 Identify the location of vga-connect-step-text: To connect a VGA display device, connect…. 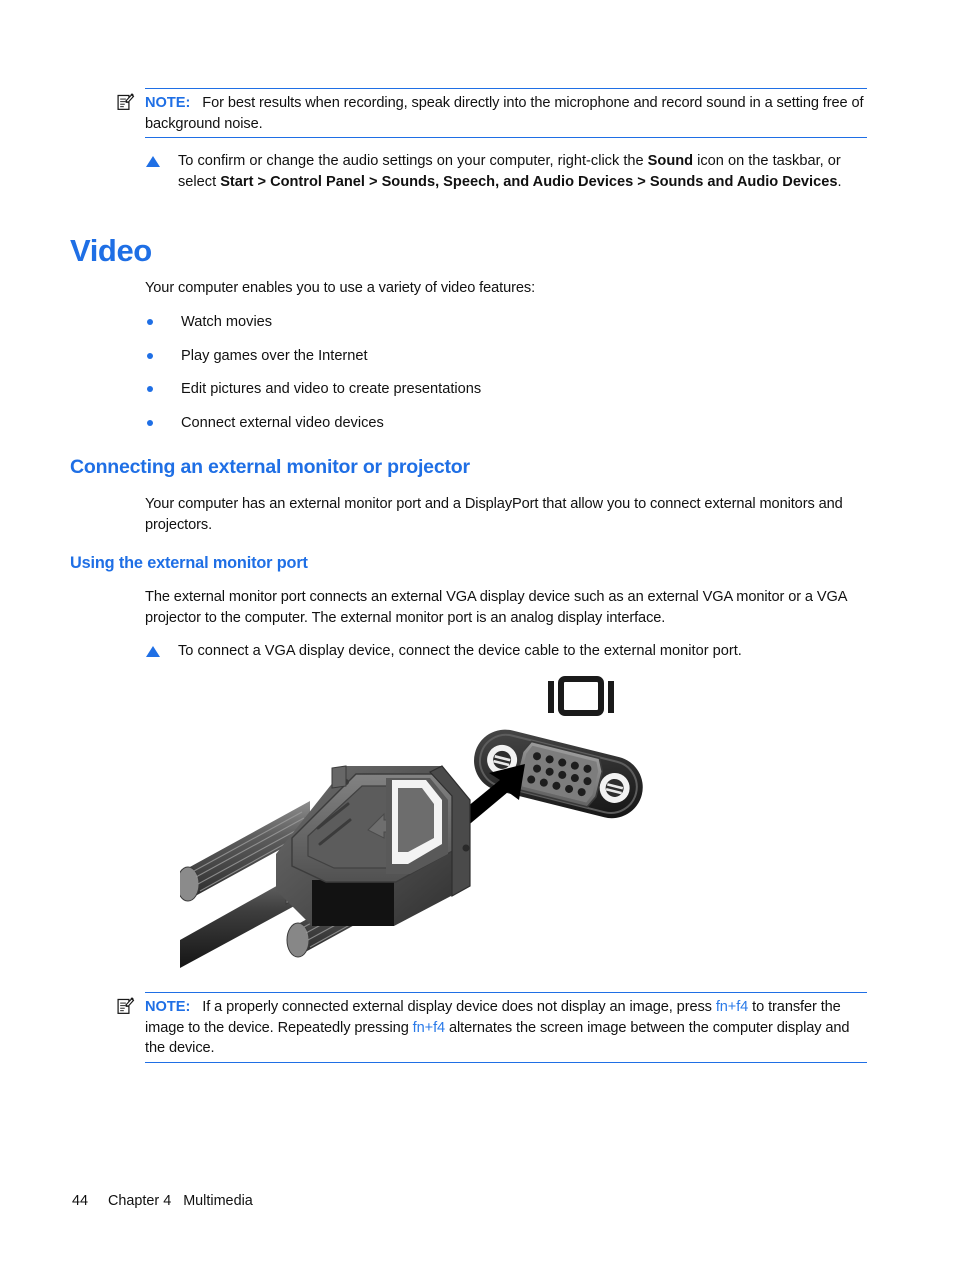
(460, 651).